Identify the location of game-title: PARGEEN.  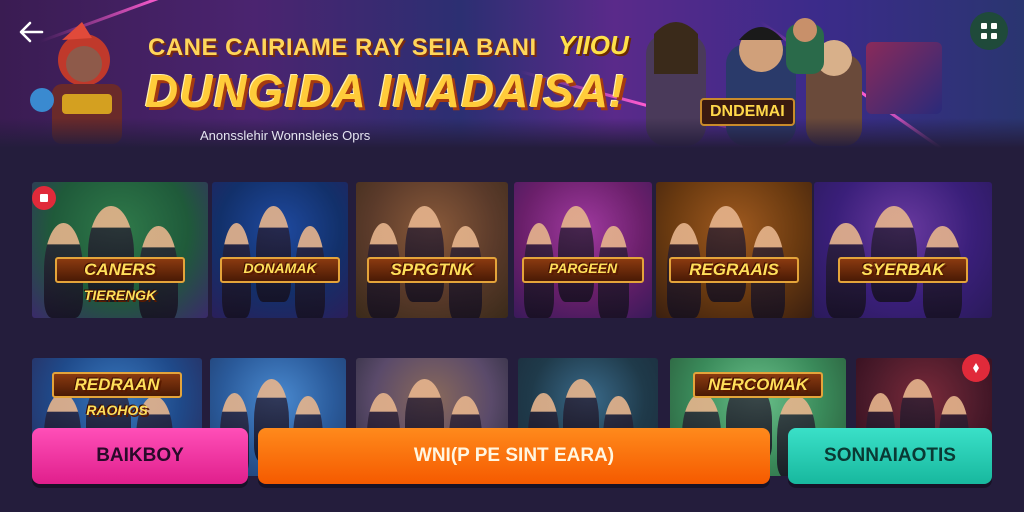
(583, 267).